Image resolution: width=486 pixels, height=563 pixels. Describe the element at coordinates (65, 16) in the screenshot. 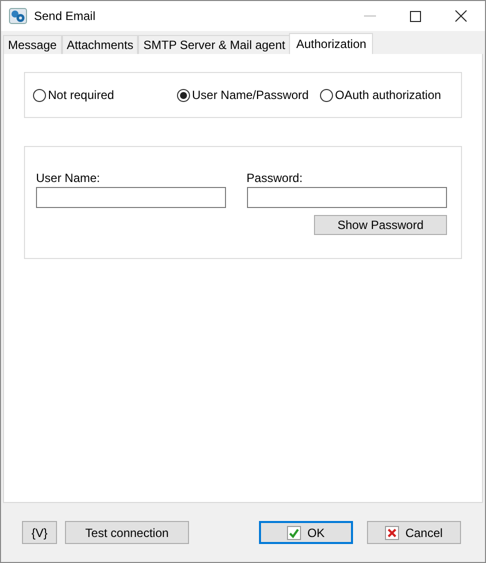

I see `window-title: Send Email` at that location.